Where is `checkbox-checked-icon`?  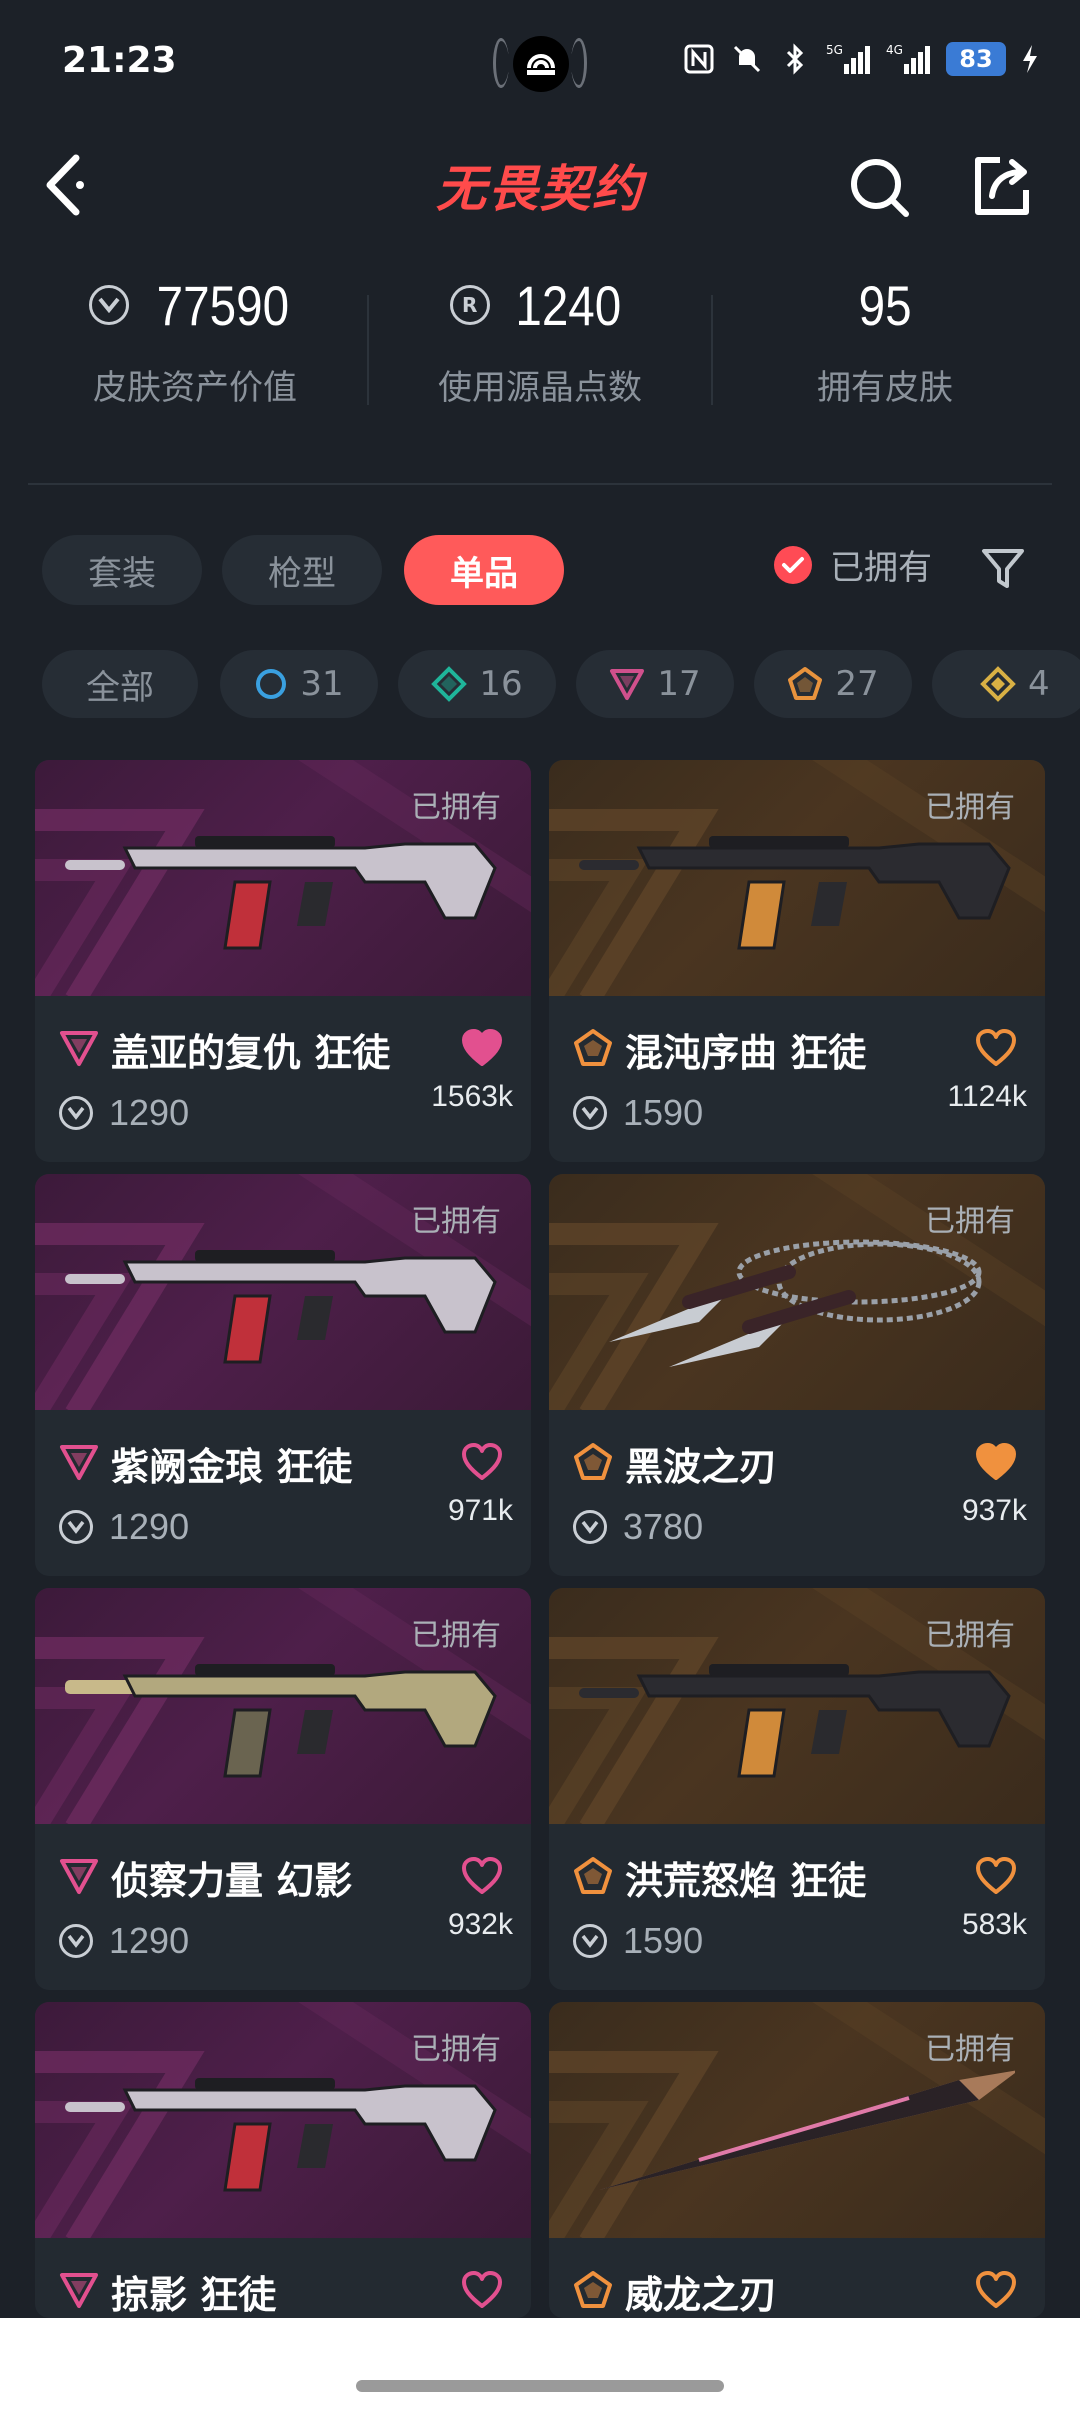 checkbox-checked-icon is located at coordinates (793, 564).